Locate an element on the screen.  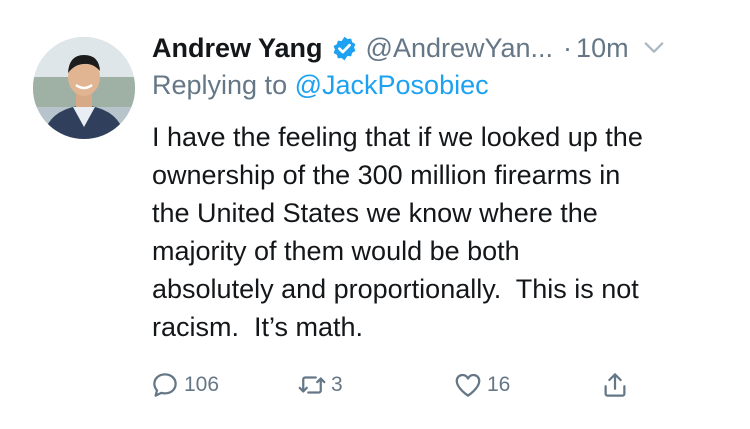
reply-icon is located at coordinates (165, 385).